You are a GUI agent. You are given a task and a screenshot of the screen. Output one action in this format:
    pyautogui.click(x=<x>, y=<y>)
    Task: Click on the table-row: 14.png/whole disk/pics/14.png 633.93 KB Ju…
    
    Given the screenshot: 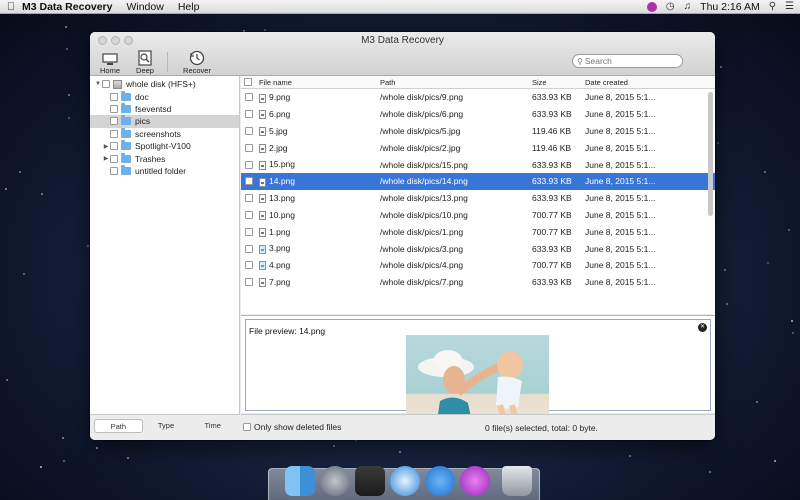 What is the action you would take?
    pyautogui.click(x=478, y=181)
    